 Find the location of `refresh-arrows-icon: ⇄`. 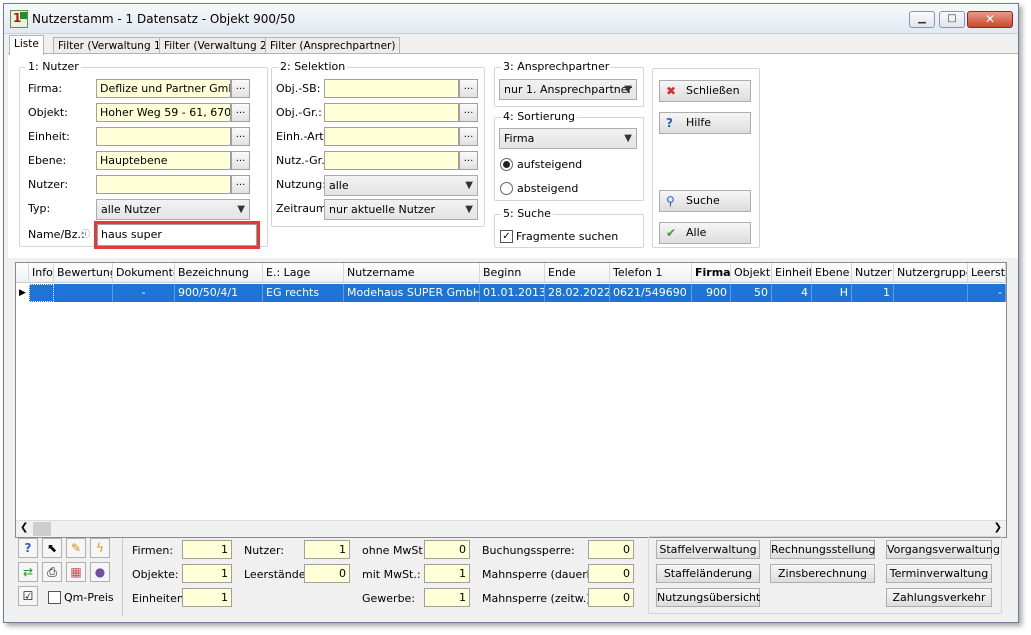

refresh-arrows-icon: ⇄ is located at coordinates (28, 572).